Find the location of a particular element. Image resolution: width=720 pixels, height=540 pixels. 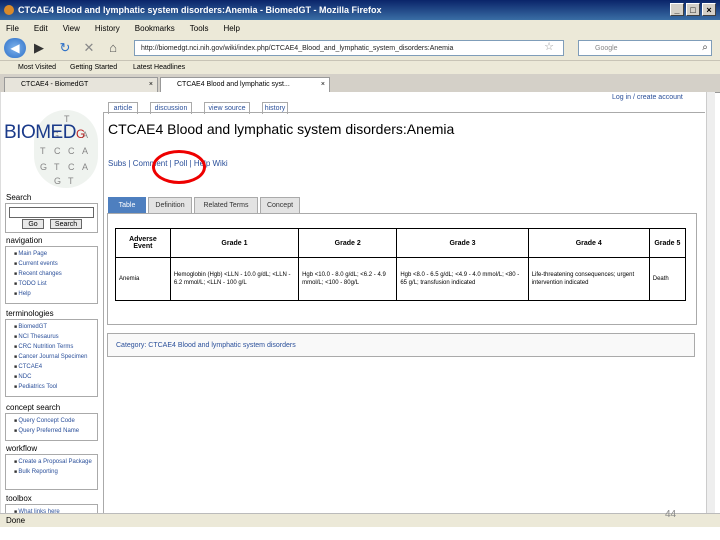

home-icon: ⌂ is located at coordinates (113, 48).